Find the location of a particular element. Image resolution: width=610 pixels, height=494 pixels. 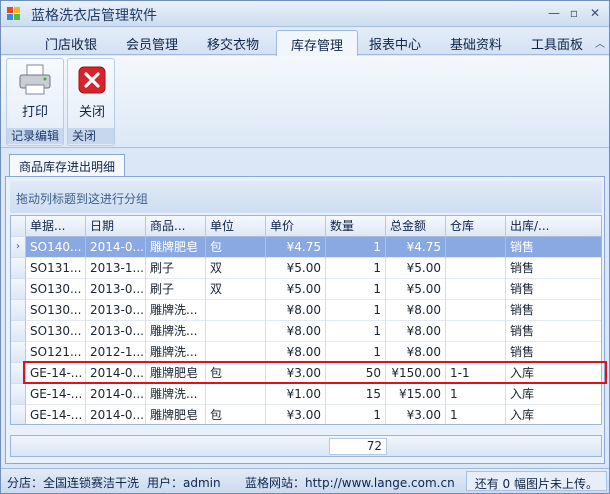

column-header-price: 单价 is located at coordinates (296, 226).